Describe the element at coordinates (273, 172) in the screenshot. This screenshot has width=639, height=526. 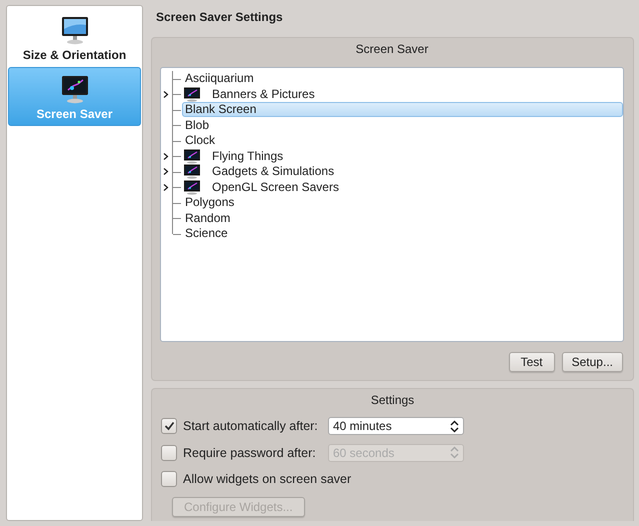
I see `tree-item: Gadgets & Simulations` at that location.